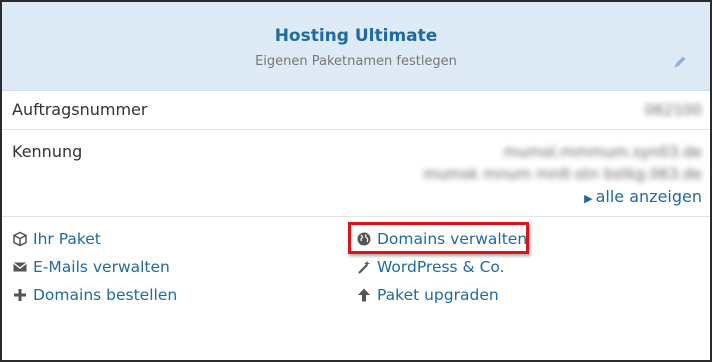 This screenshot has height=362, width=712. I want to click on highlight-box, so click(438, 238).